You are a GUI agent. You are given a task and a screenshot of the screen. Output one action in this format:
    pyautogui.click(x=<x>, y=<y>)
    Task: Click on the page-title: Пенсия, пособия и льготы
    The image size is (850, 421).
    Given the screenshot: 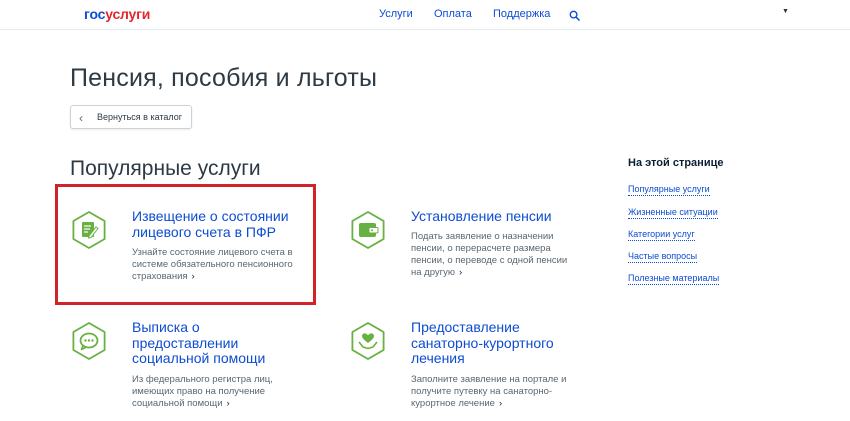 What is the action you would take?
    pyautogui.click(x=224, y=78)
    